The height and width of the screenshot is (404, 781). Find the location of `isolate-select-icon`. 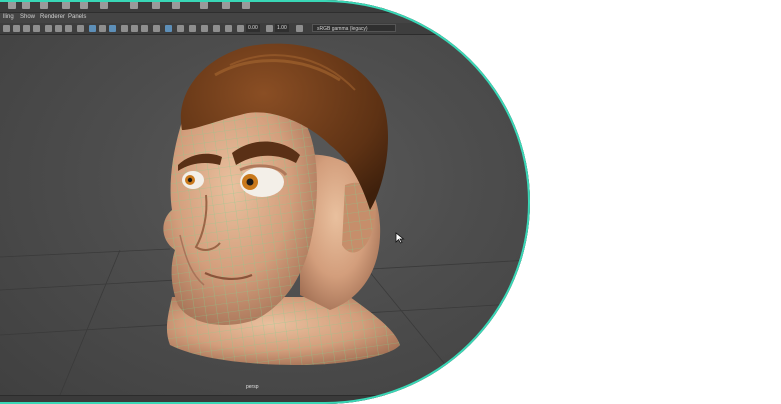

isolate-select-icon is located at coordinates (168, 28).